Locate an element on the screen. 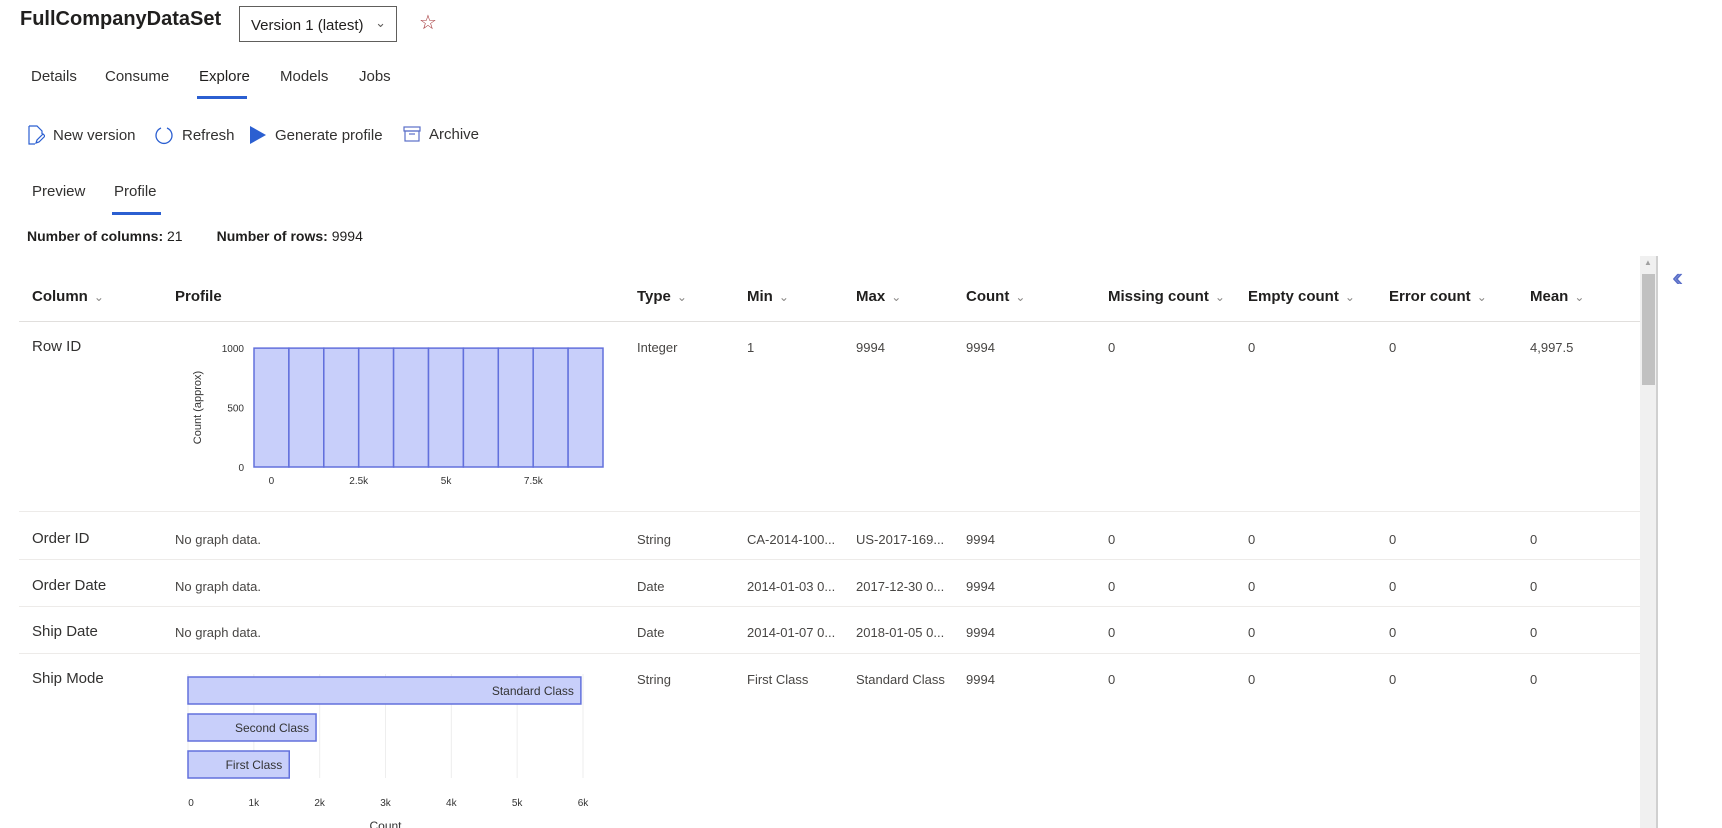 The width and height of the screenshot is (1722, 828). x-tick-label: 5k is located at coordinates (518, 803).